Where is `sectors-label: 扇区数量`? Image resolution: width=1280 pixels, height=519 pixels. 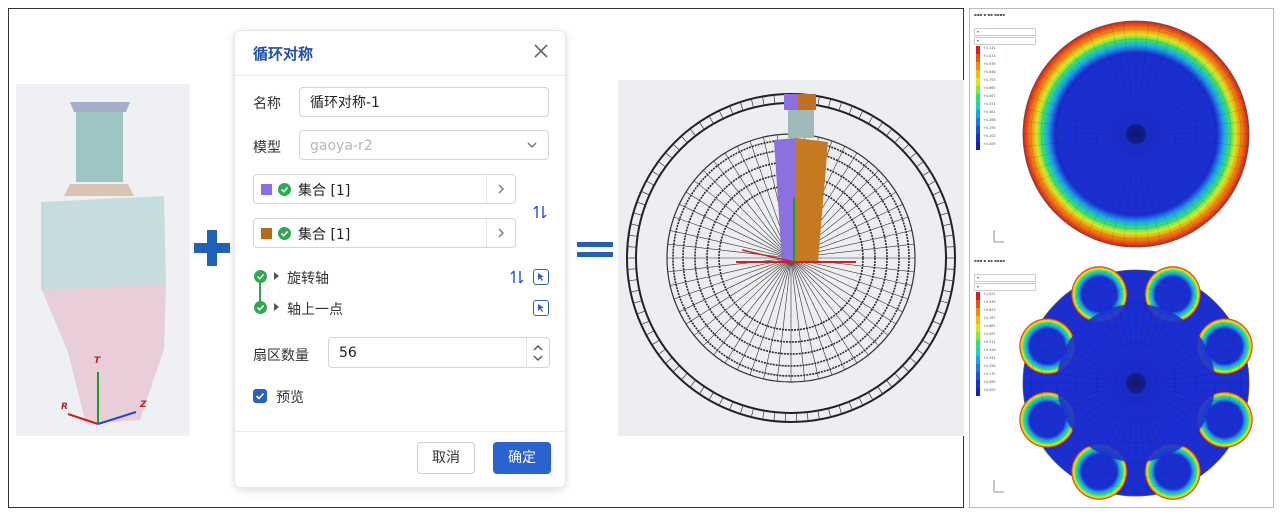
sectors-label: 扇区数量 is located at coordinates (281, 356).